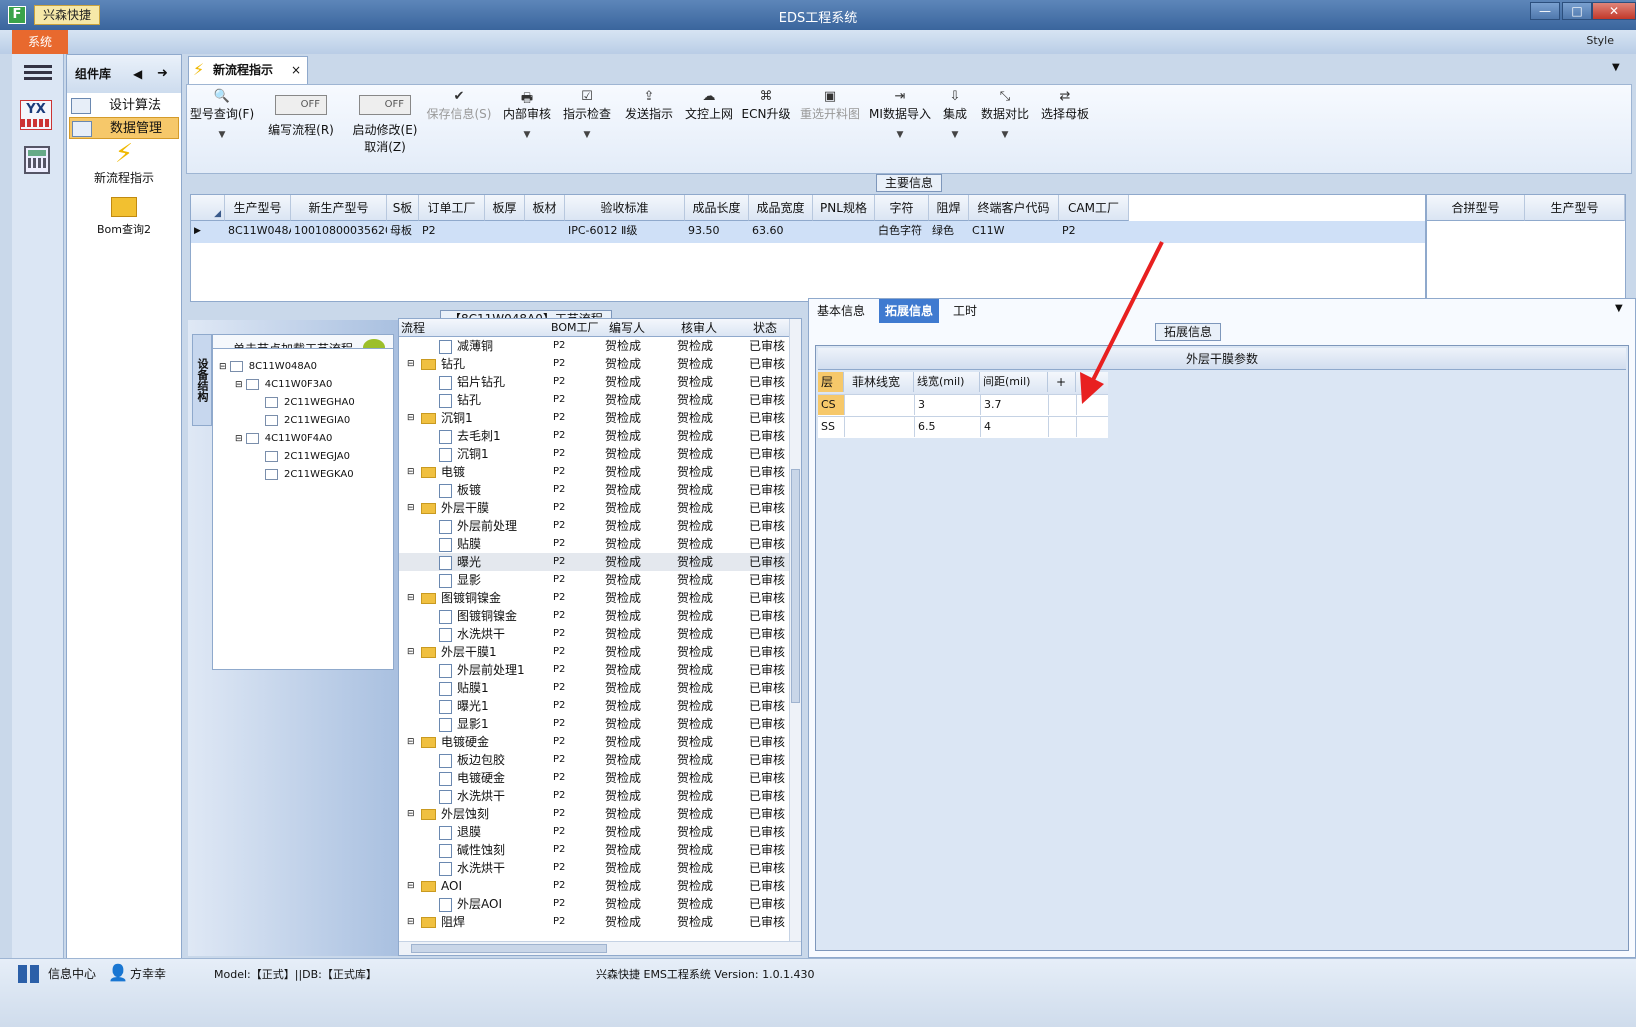 This screenshot has height=1027, width=1636. Describe the element at coordinates (29, 974) in the screenshot. I see `windows-grid-icon` at that location.